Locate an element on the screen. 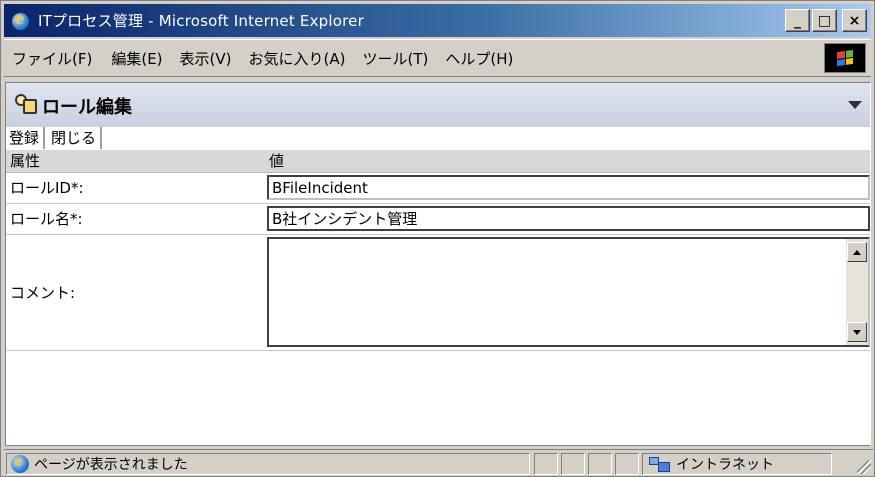  close-button: × is located at coordinates (854, 20).